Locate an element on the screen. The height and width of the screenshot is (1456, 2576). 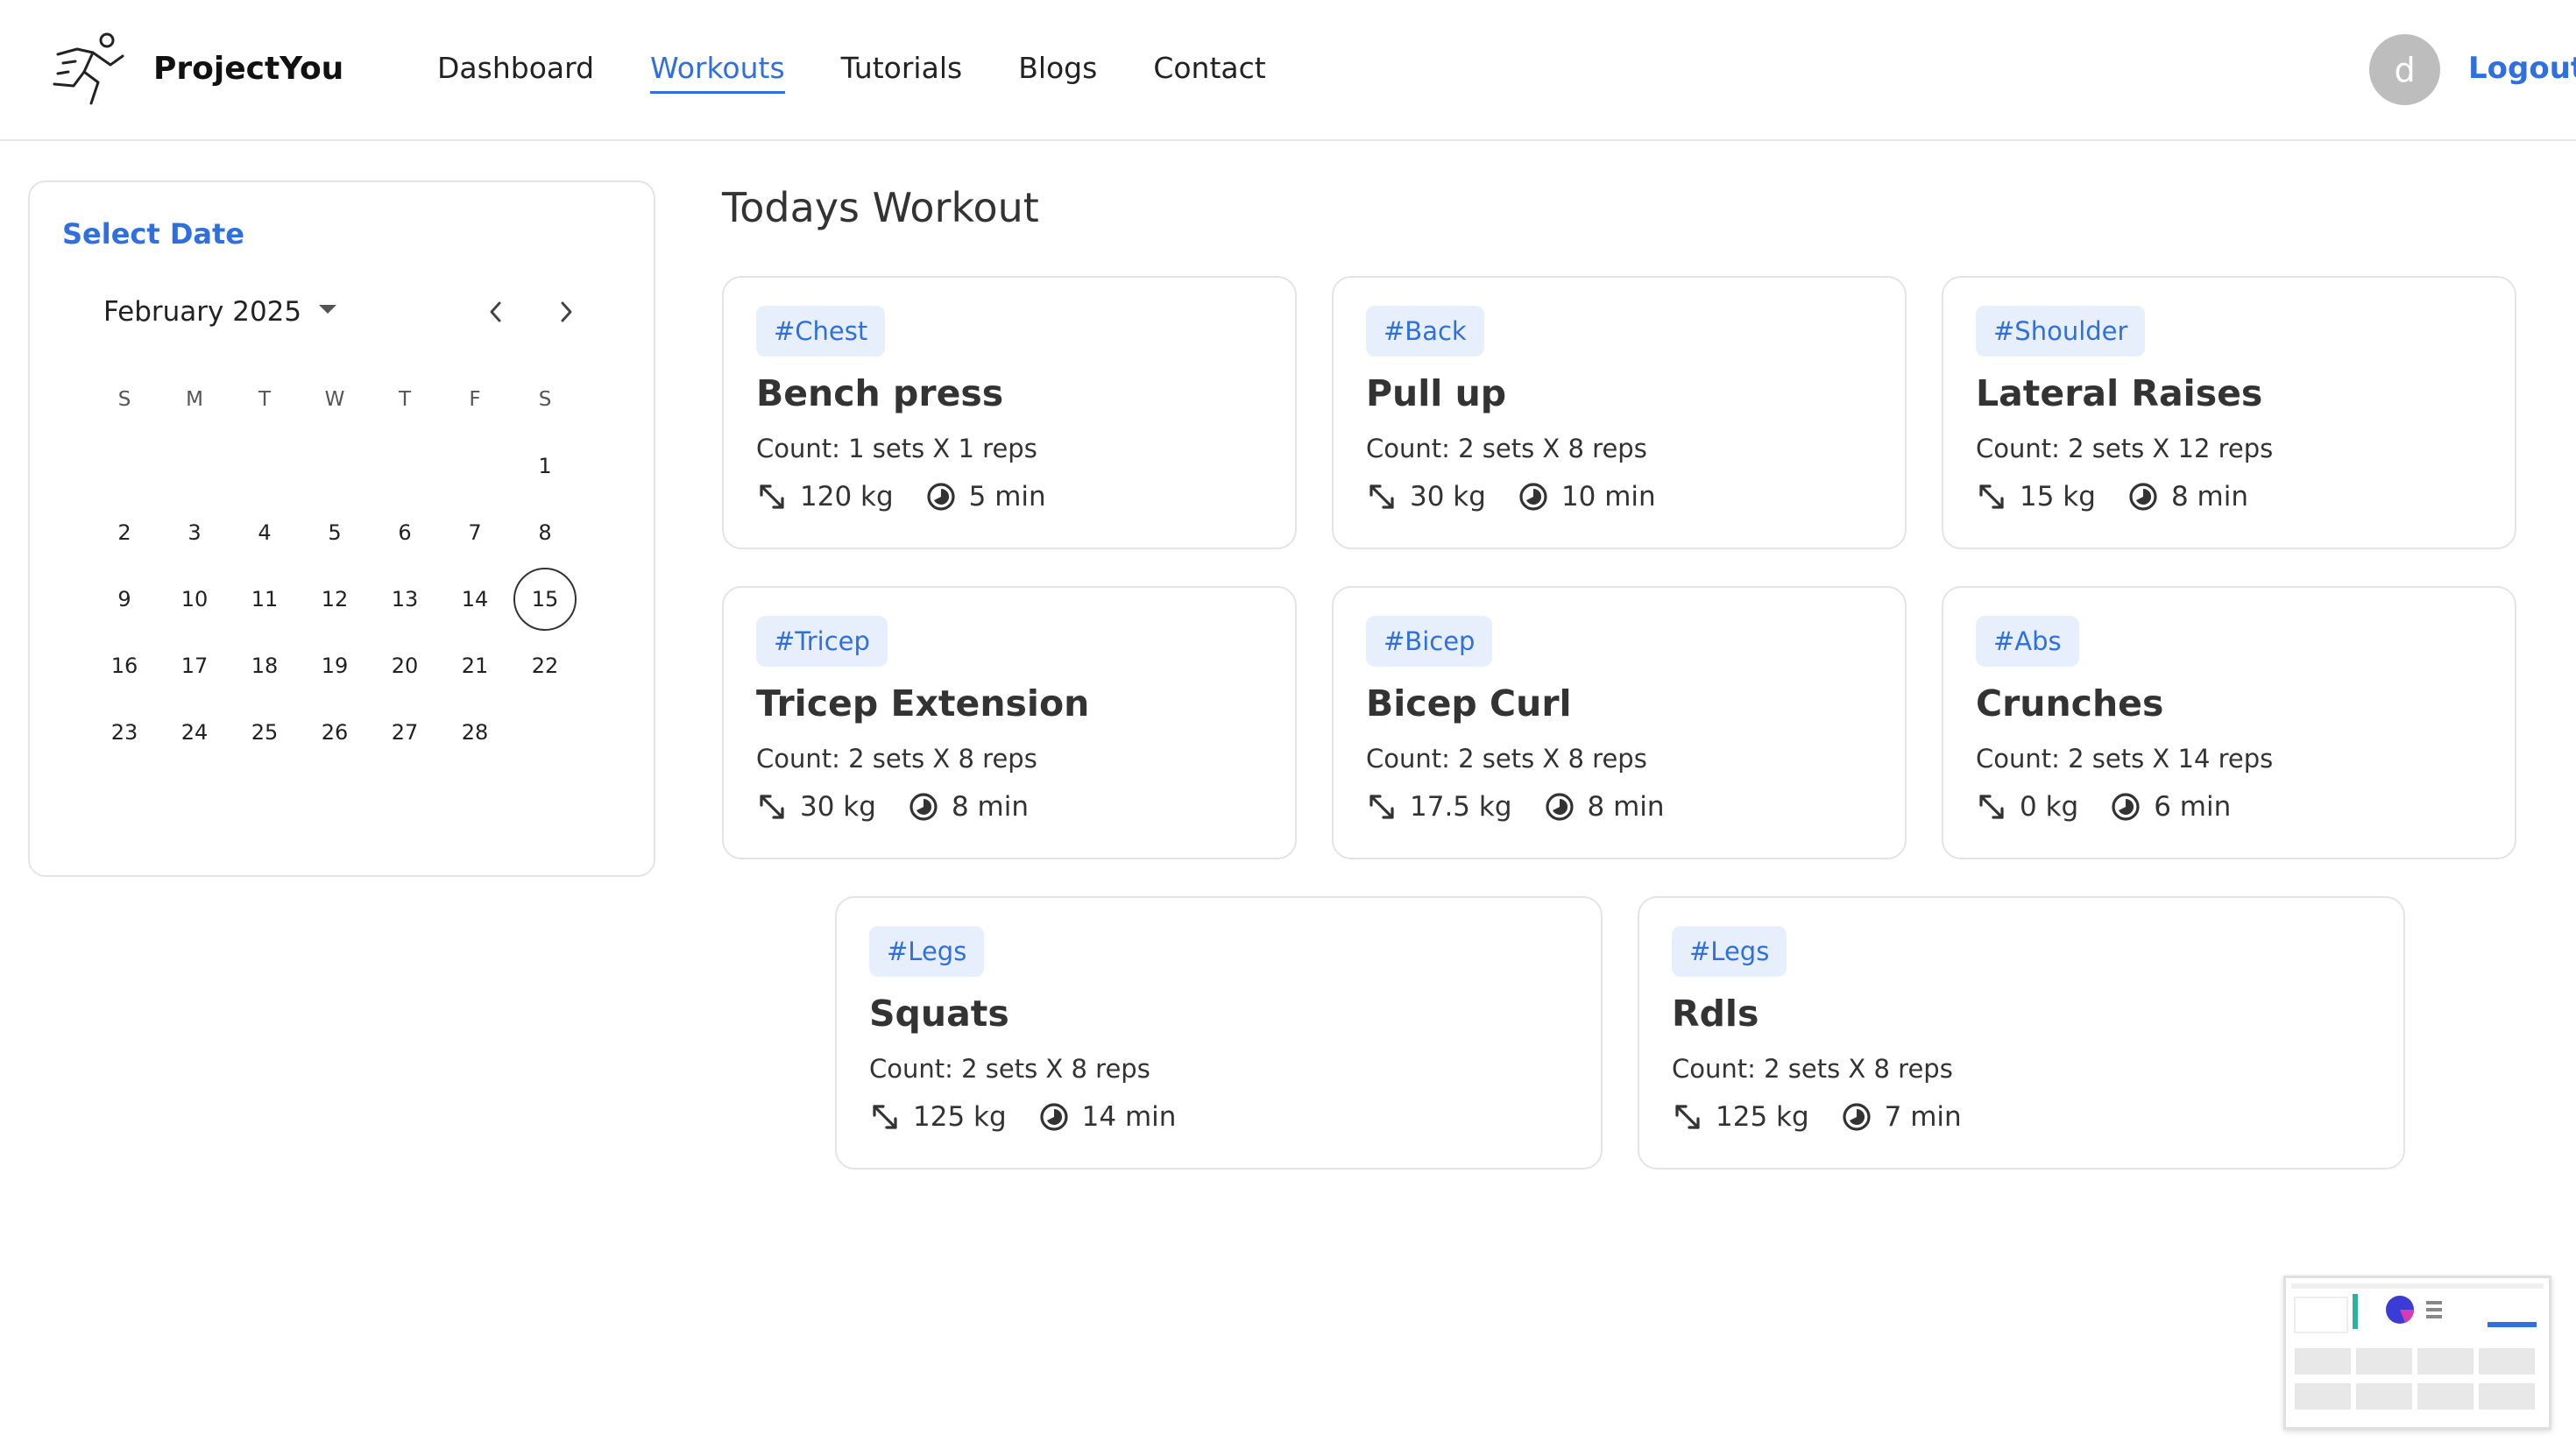
calendar-day: 28 is located at coordinates (475, 732).